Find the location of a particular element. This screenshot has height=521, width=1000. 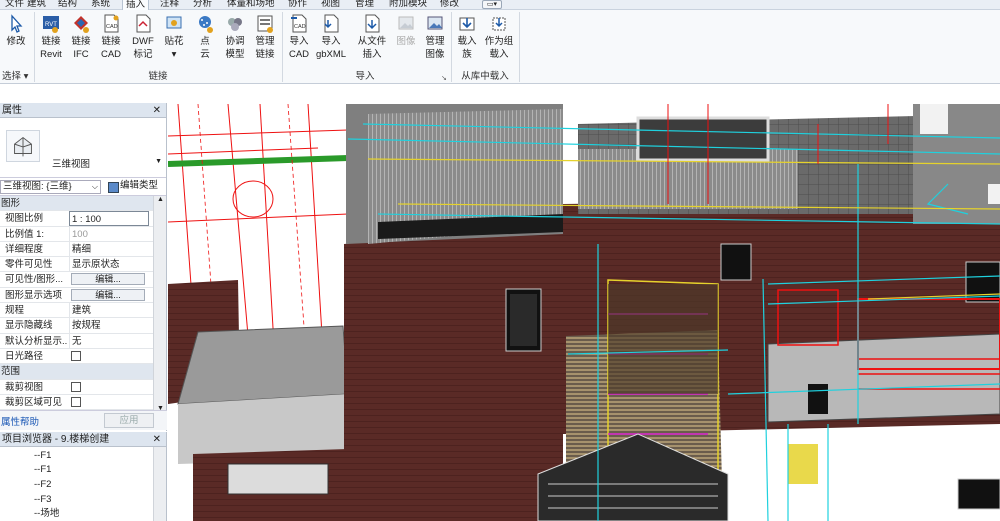

type-selector: 三维视图 ▼ is located at coordinates (83, 148).